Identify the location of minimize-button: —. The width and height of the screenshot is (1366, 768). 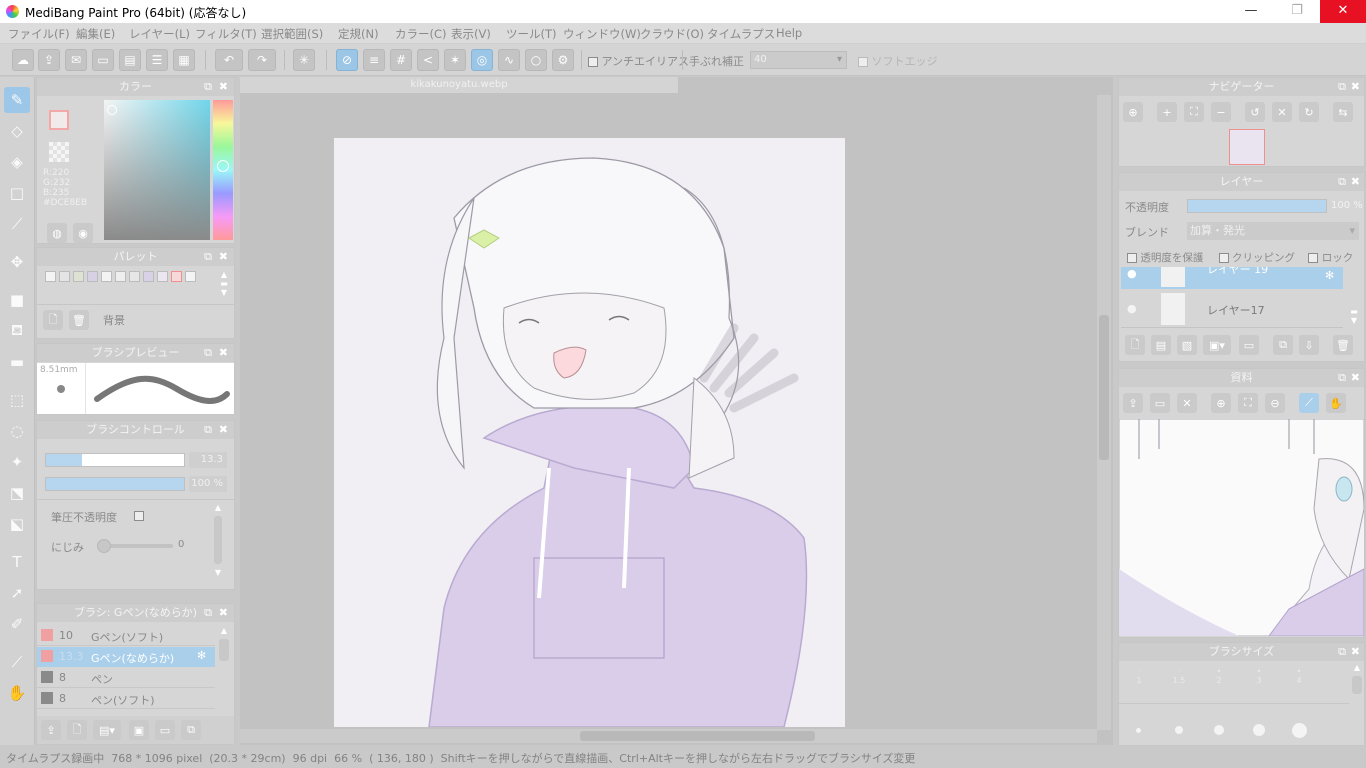
(1251, 11).